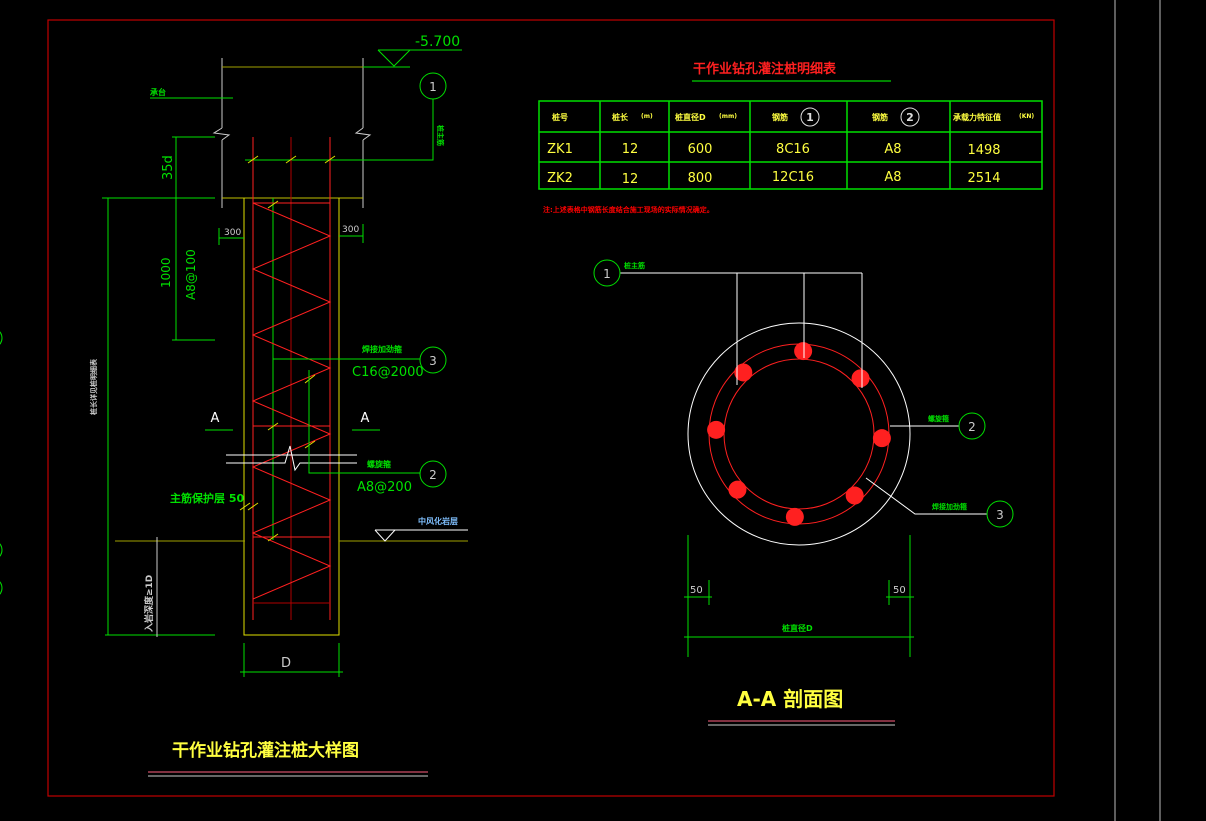 Image resolution: width=1206 pixels, height=821 pixels. Describe the element at coordinates (620, 117) in the screenshot. I see `header-length: 桩长` at that location.